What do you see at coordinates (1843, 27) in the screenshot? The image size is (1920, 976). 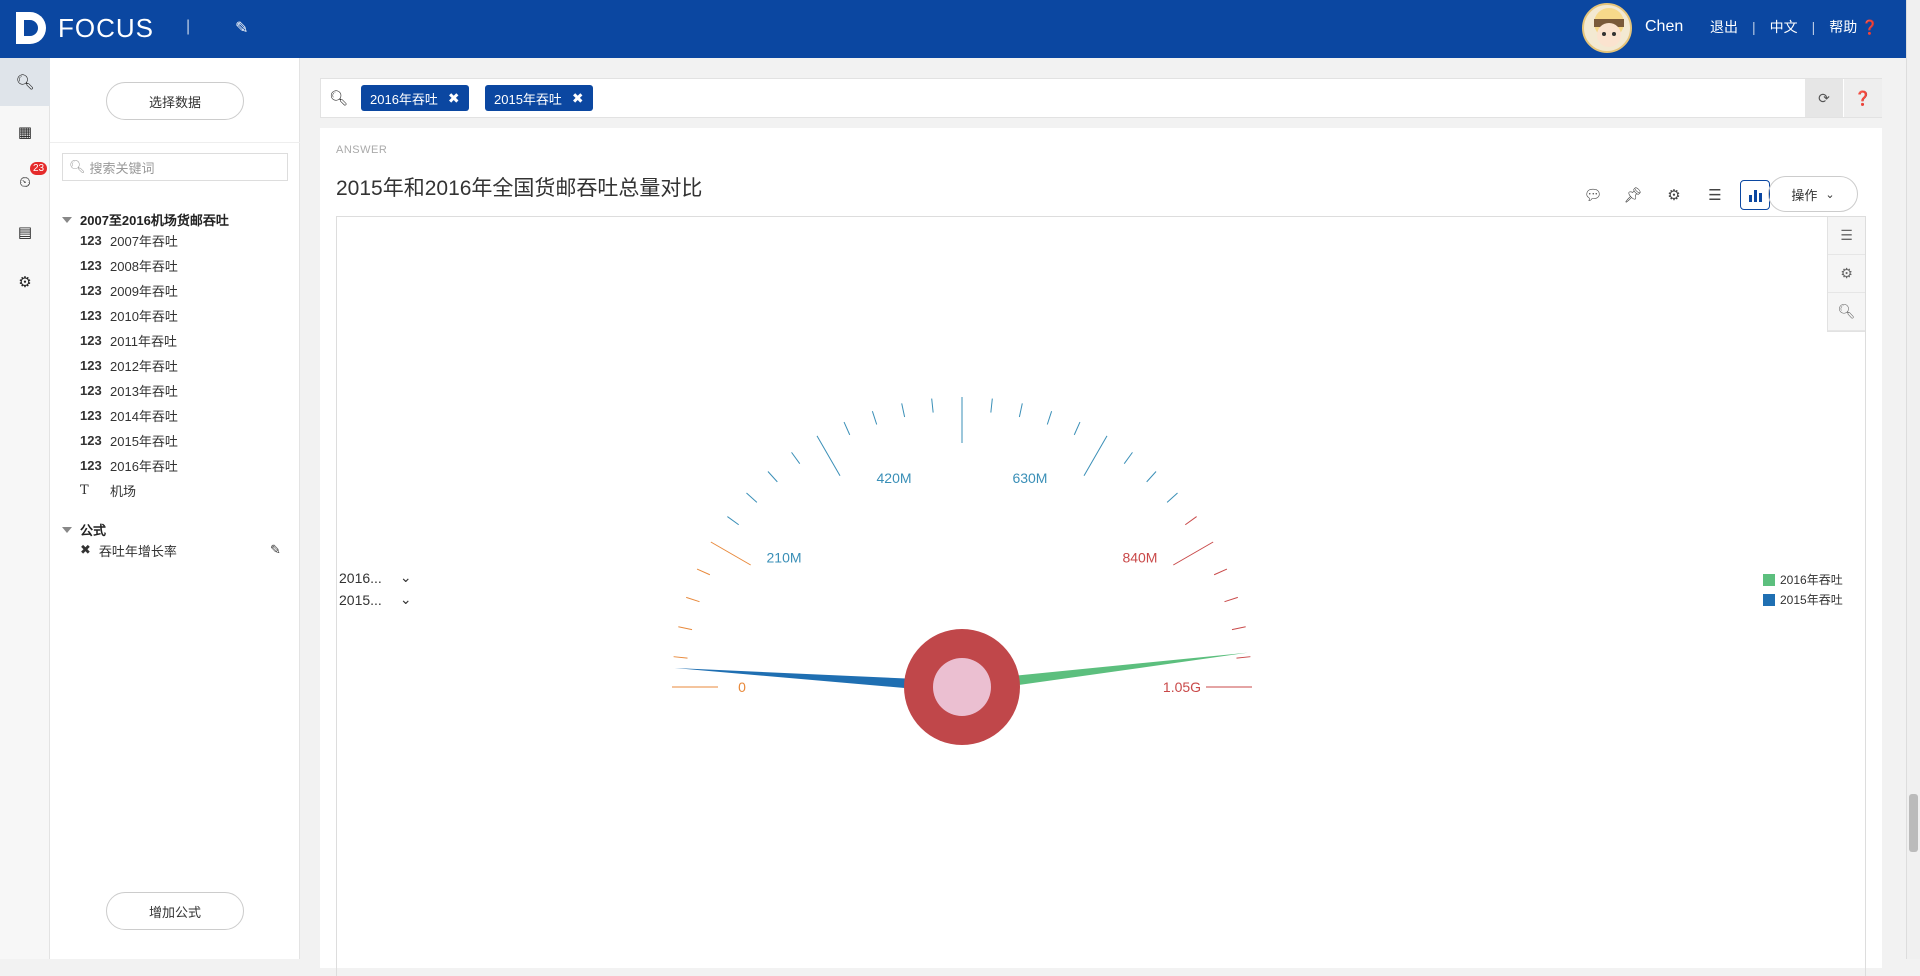 I see `help-label: 帮助` at bounding box center [1843, 27].